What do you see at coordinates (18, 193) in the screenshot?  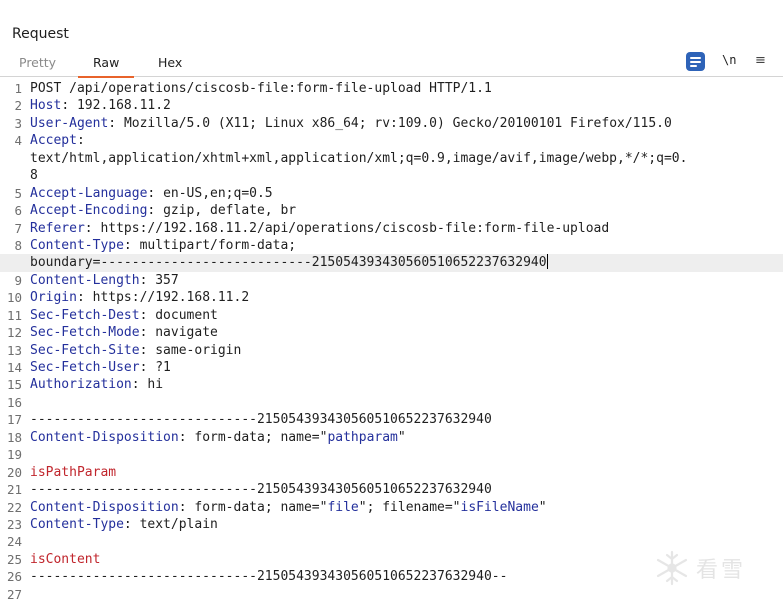 I see `line-number: 5` at bounding box center [18, 193].